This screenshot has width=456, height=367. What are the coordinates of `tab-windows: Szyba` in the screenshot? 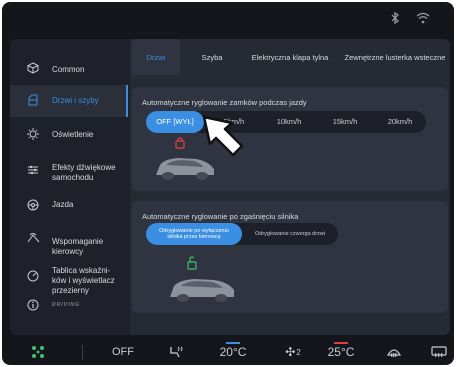 It's located at (212, 57).